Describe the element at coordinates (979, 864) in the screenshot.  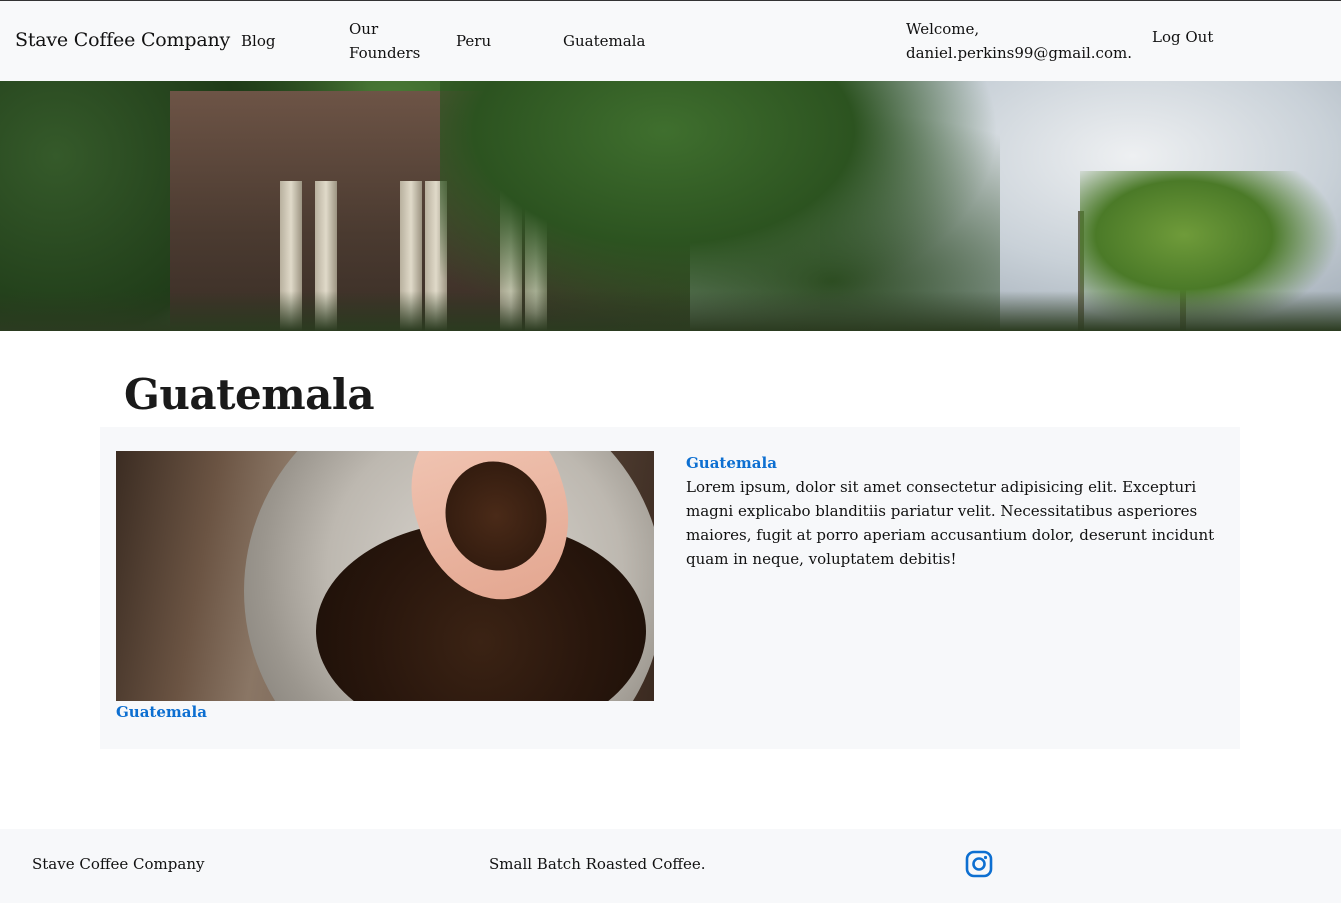
I see `instagram-icon` at that location.